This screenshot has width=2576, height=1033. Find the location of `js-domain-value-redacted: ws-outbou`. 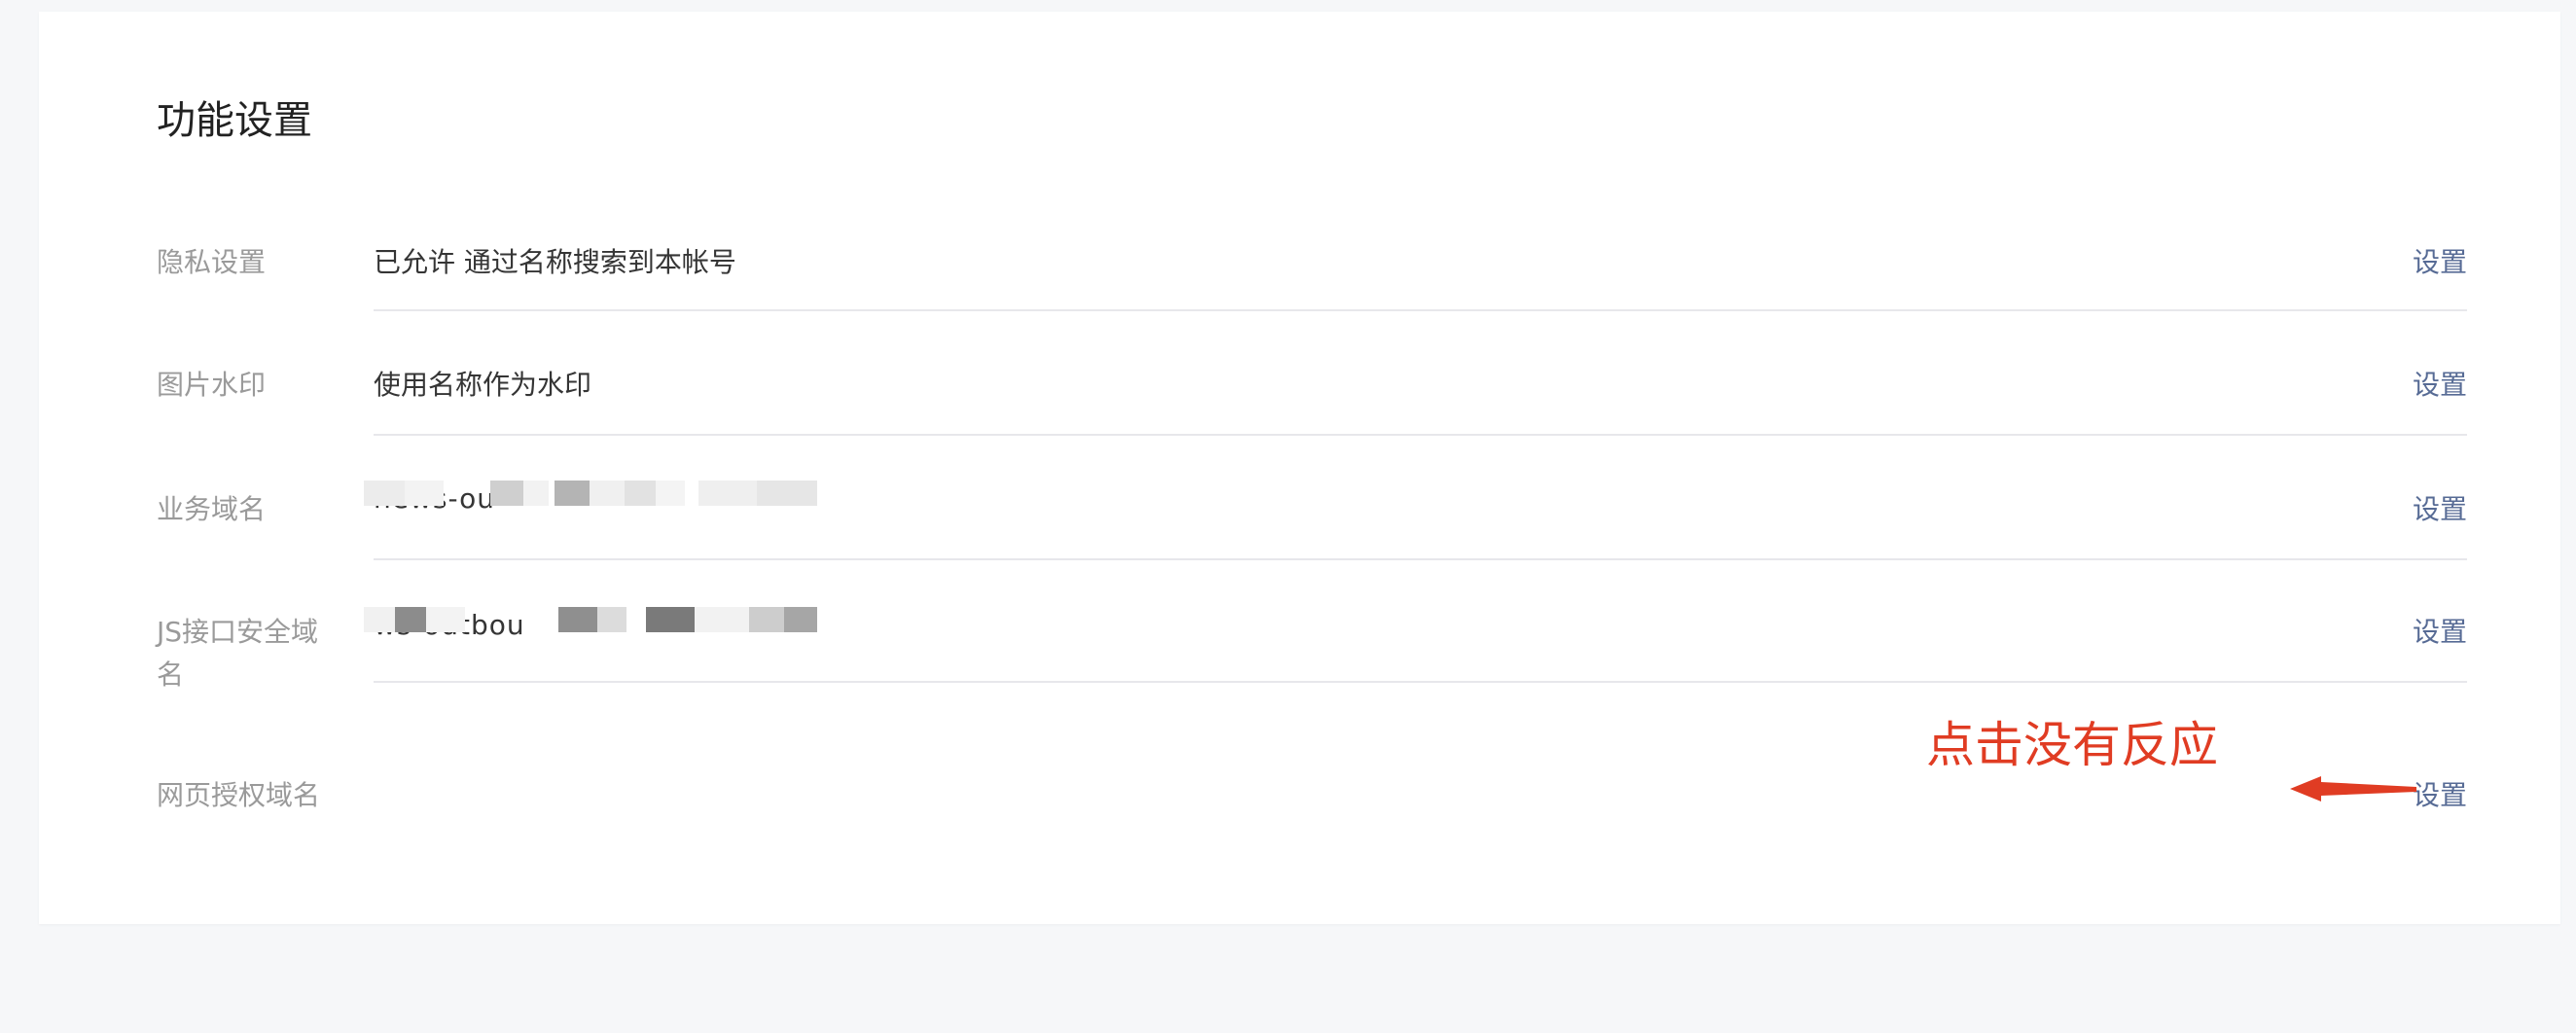

js-domain-value-redacted: ws-outbou is located at coordinates (590, 623).